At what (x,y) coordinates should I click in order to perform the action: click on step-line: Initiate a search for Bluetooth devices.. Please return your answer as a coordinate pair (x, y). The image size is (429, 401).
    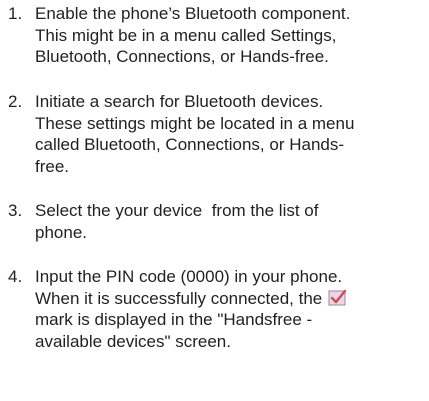
    Looking at the image, I should click on (179, 101).